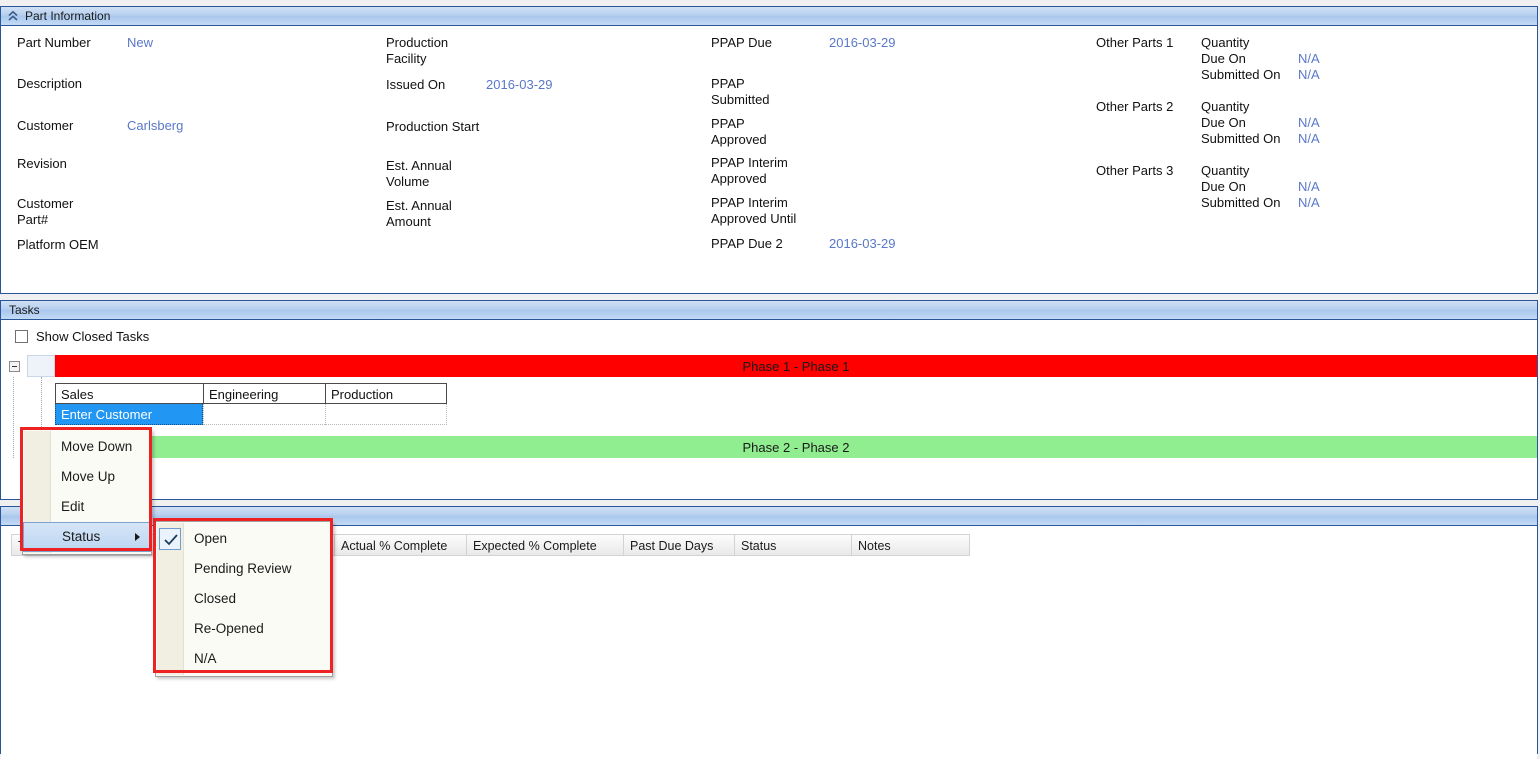  Describe the element at coordinates (548, 178) in the screenshot. I see `field-est-annual-volume: Est. Annual Volume` at that location.